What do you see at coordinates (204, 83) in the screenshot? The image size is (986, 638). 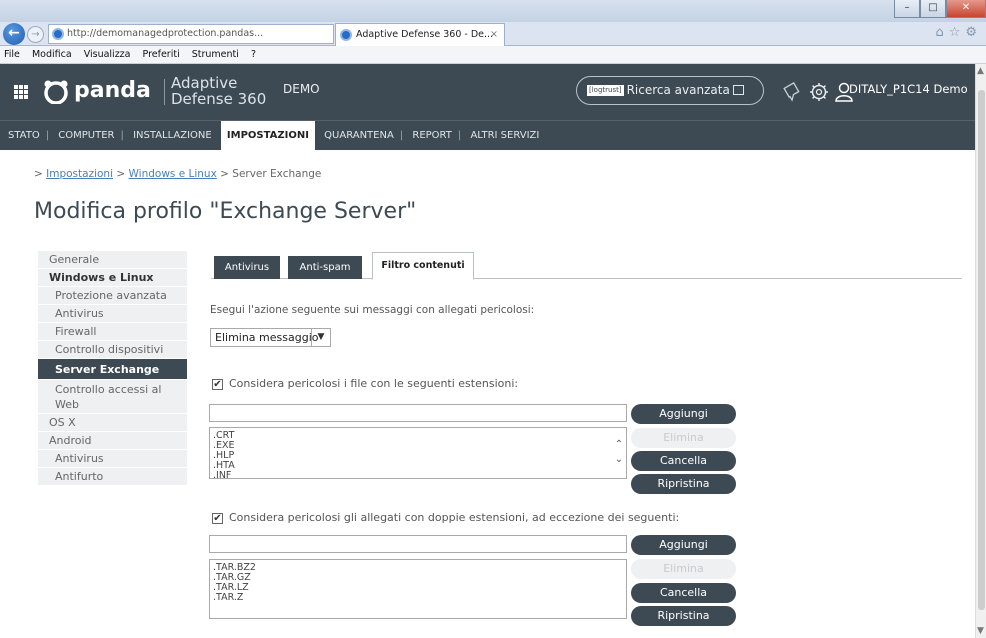 I see `product-name-line1: Adaptive` at bounding box center [204, 83].